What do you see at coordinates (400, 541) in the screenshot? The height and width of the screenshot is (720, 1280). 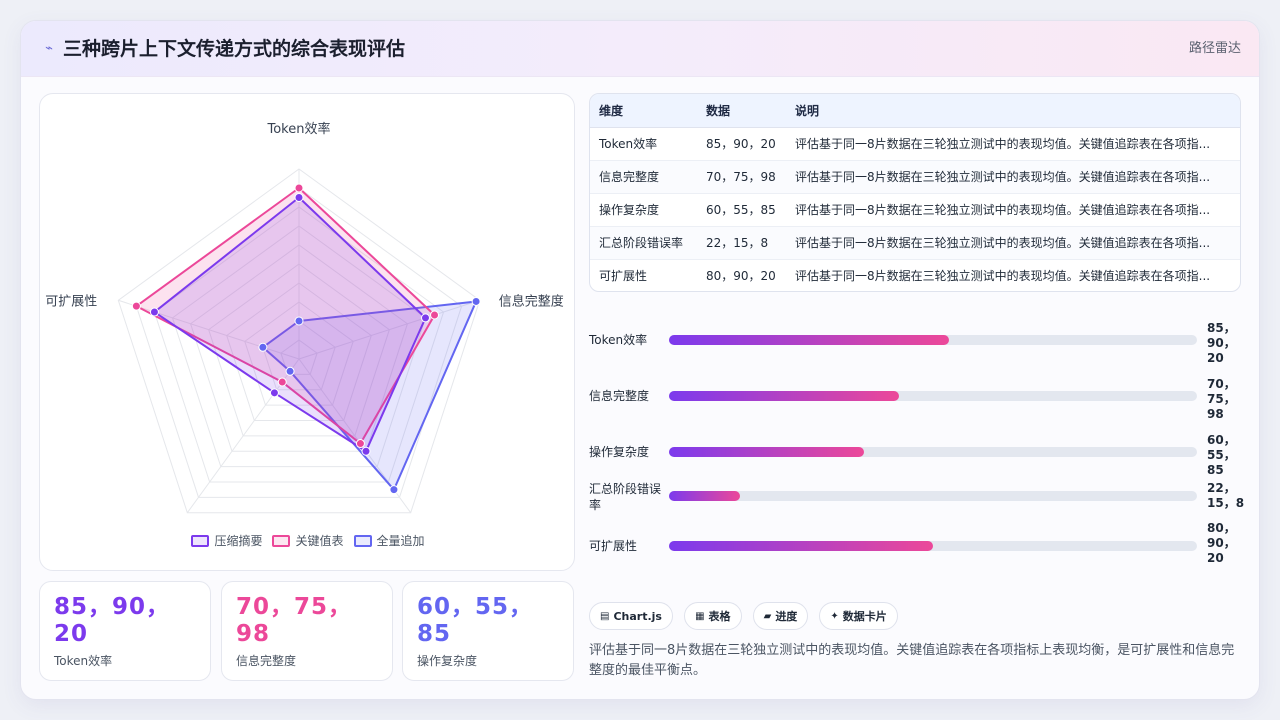 I see `legend-label: 全量追加` at bounding box center [400, 541].